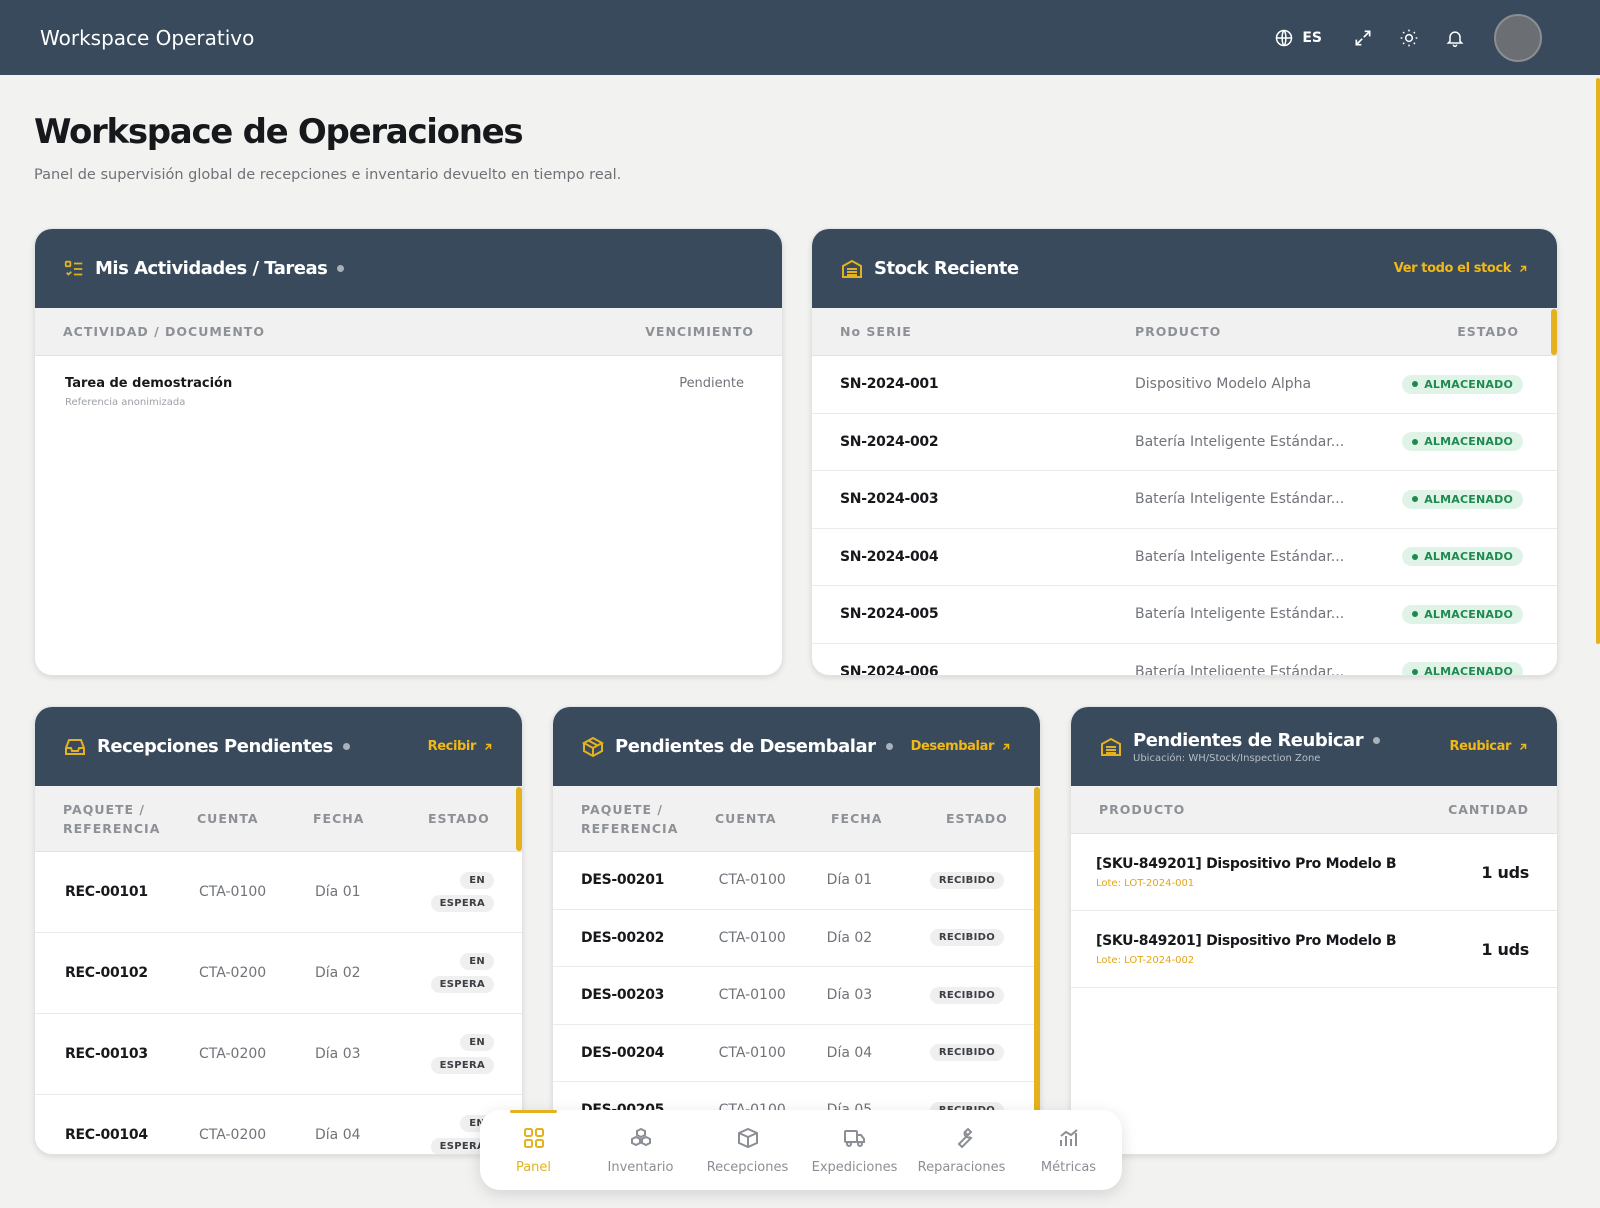 Image resolution: width=1600 pixels, height=1208 pixels. I want to click on nav-item-recepciones: Recepciones, so click(747, 1150).